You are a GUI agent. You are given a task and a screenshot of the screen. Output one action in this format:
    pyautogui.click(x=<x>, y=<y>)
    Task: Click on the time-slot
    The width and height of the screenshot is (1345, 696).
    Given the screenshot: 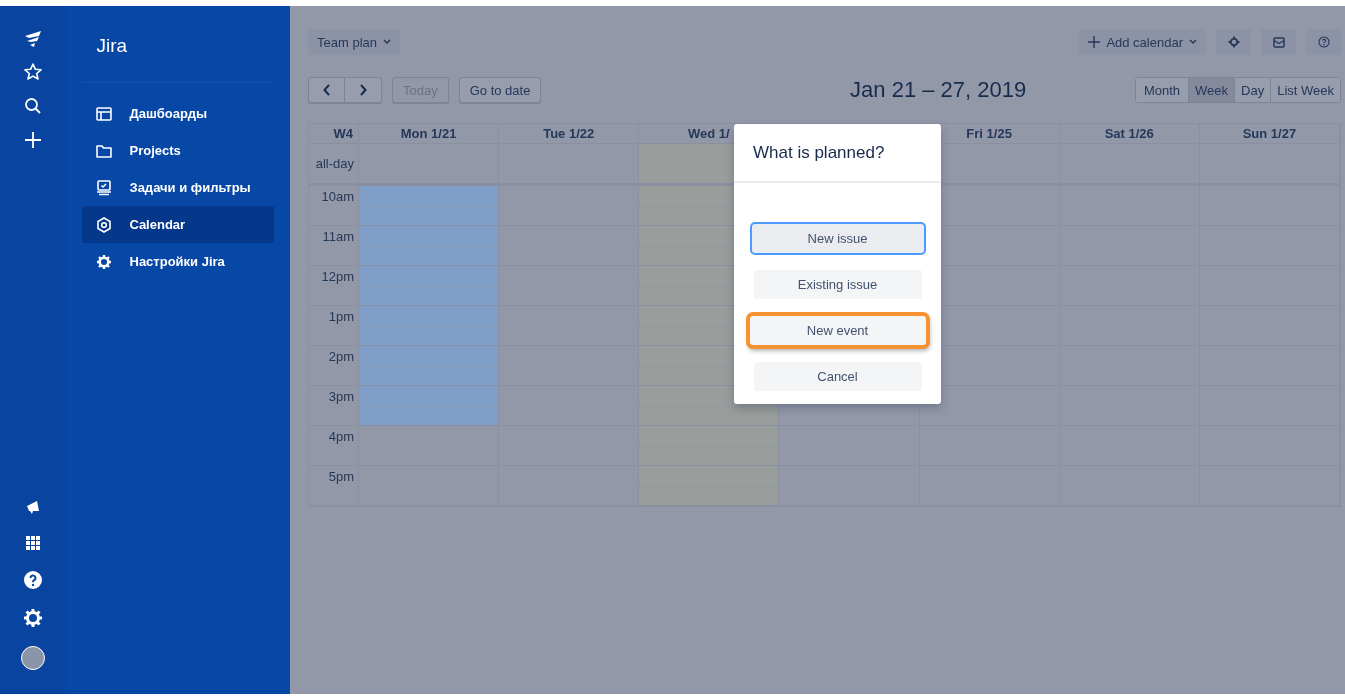 What is the action you would take?
    pyautogui.click(x=989, y=406)
    